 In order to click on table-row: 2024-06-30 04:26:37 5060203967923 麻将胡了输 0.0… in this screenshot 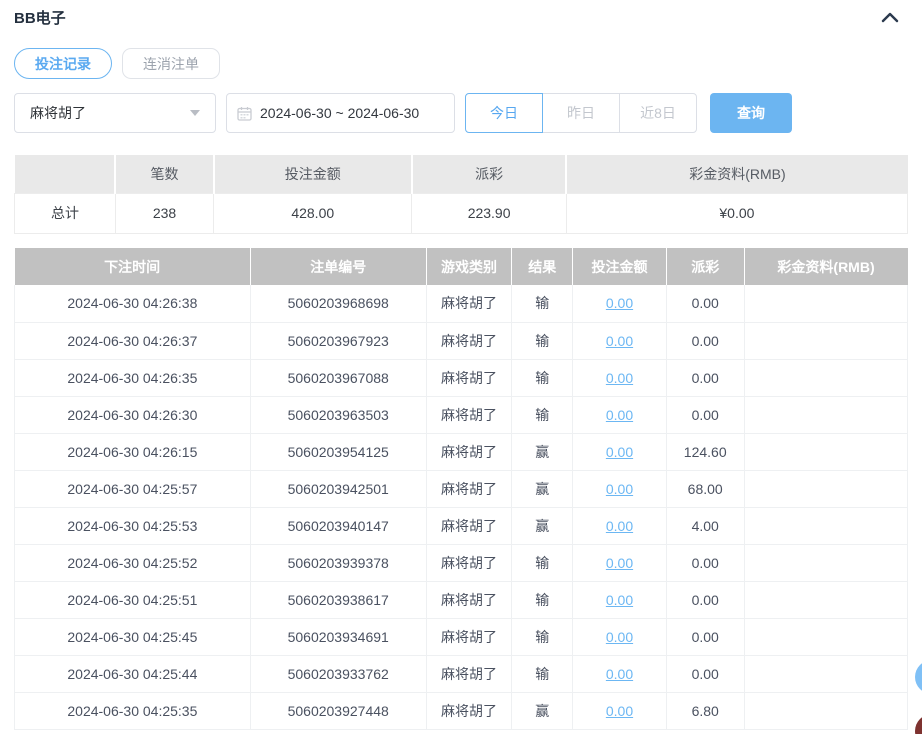, I will do `click(461, 341)`.